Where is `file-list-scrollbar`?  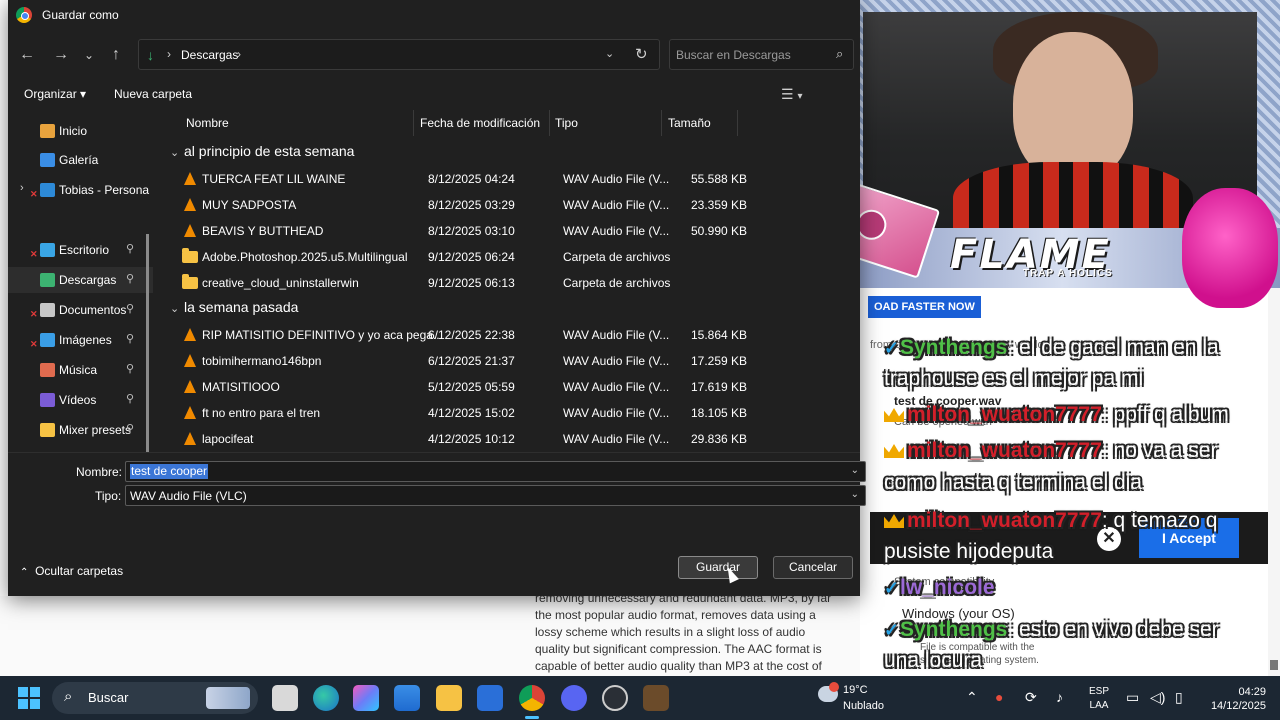
file-list-scrollbar is located at coordinates (848, 279).